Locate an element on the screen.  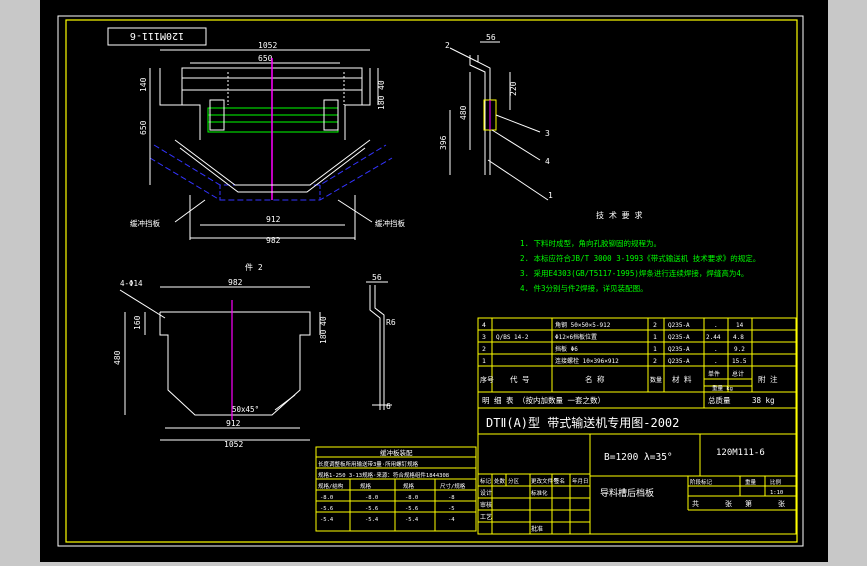
cell: Q/BS 14-2 is located at coordinates (512, 337).